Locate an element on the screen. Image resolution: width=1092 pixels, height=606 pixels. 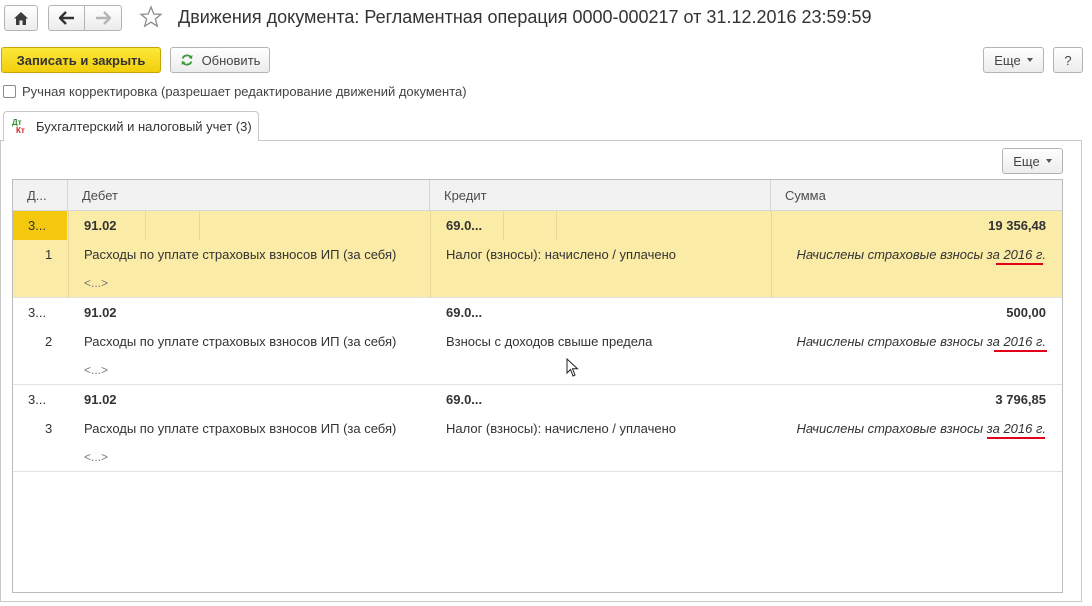
home-button is located at coordinates (21, 18).